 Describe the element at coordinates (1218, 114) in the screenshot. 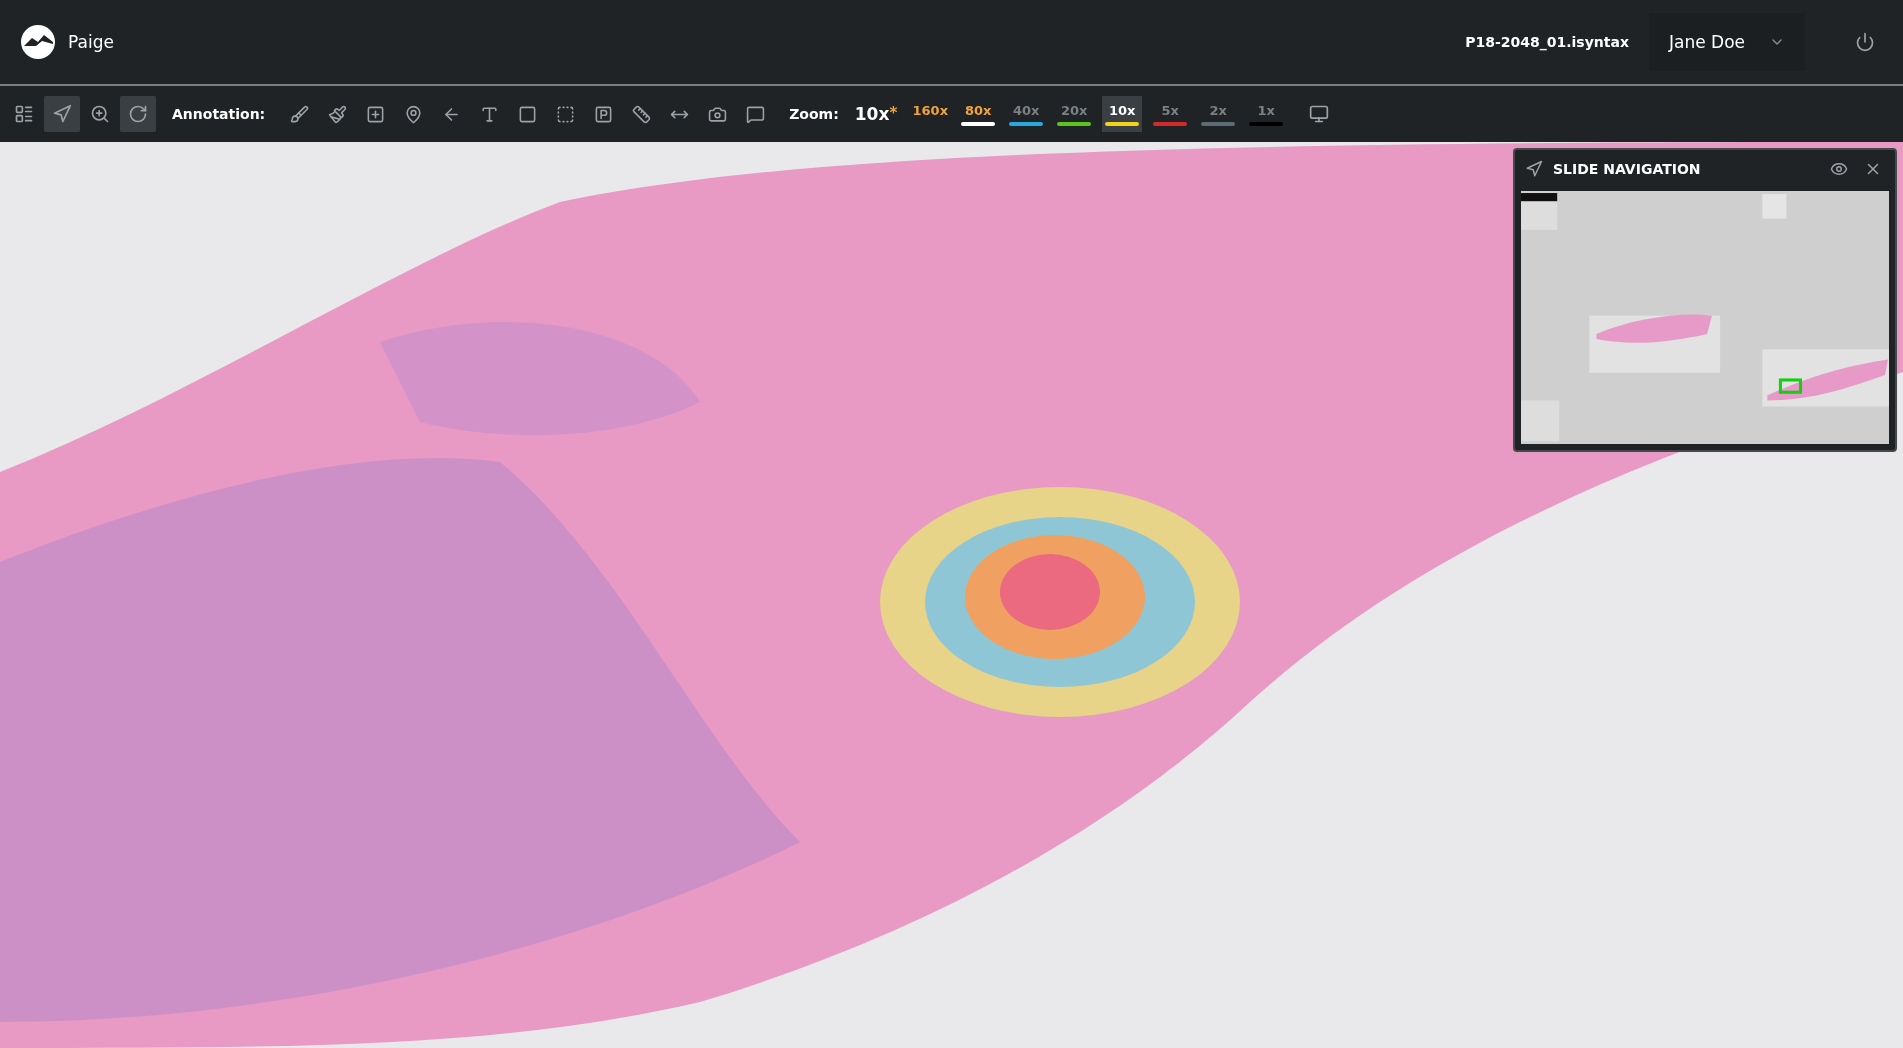

I see `zoom-level-button: 2x` at that location.